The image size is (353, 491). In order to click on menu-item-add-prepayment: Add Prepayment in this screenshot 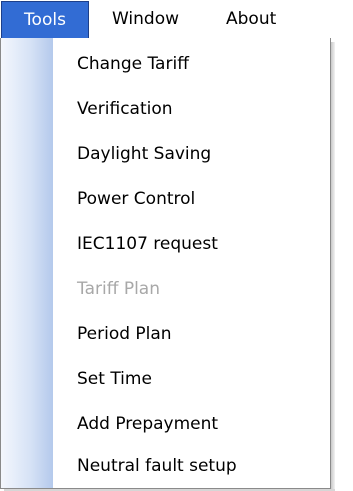, I will do `click(191, 424)`.